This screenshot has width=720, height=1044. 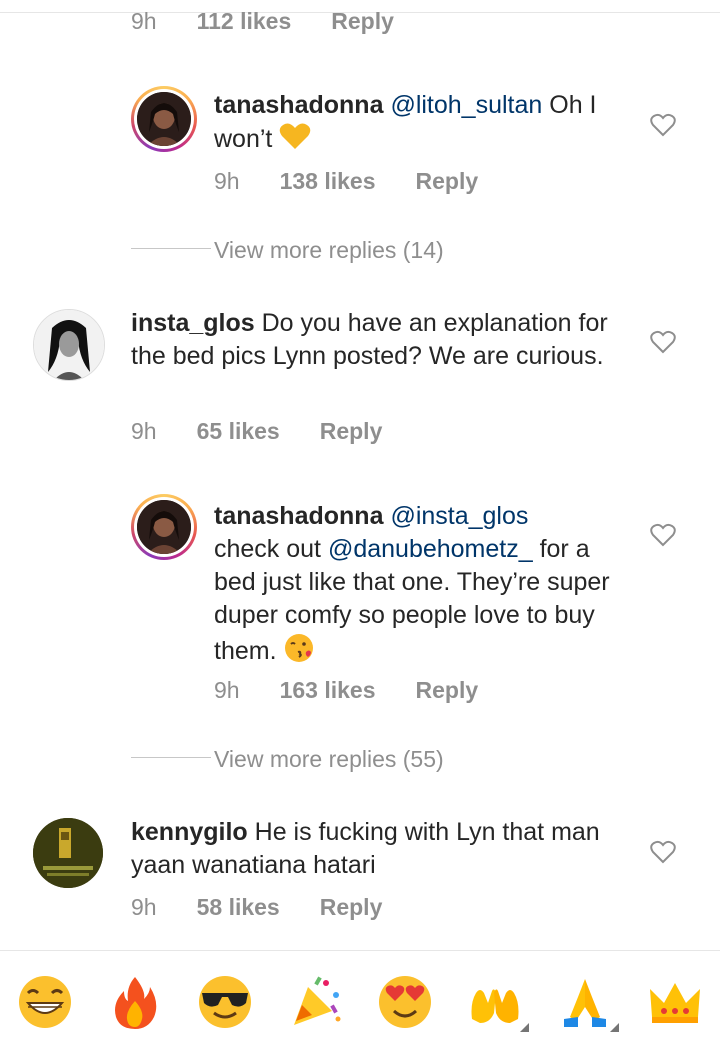 I want to click on folded-hands-icon, so click(x=585, y=1002).